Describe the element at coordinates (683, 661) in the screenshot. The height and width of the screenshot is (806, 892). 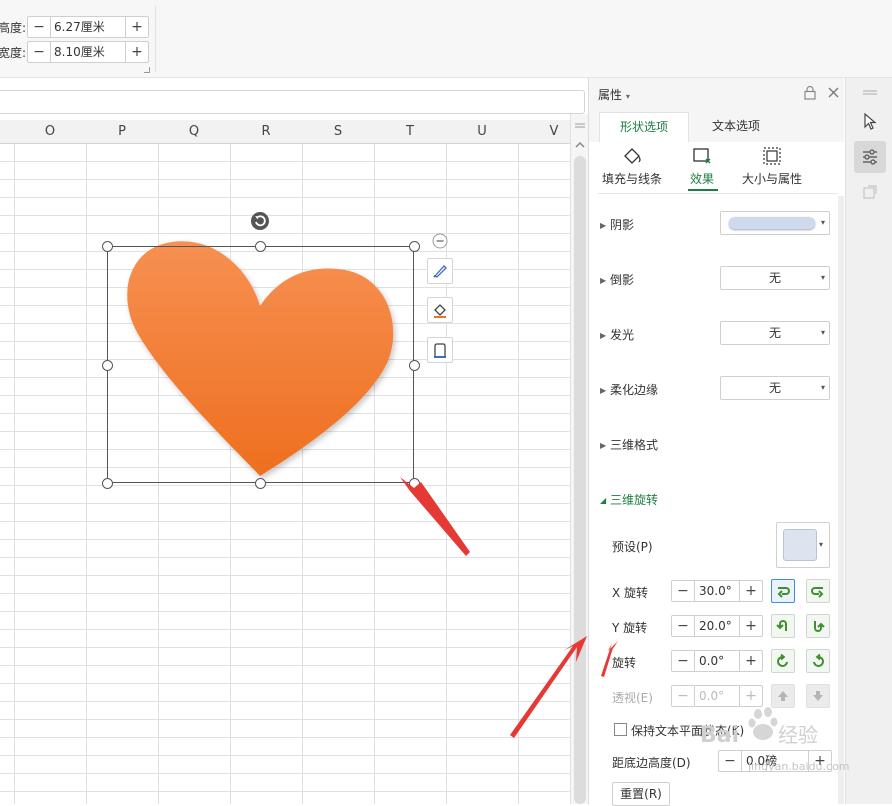
I see `z-rotation-decrease-button: −` at that location.